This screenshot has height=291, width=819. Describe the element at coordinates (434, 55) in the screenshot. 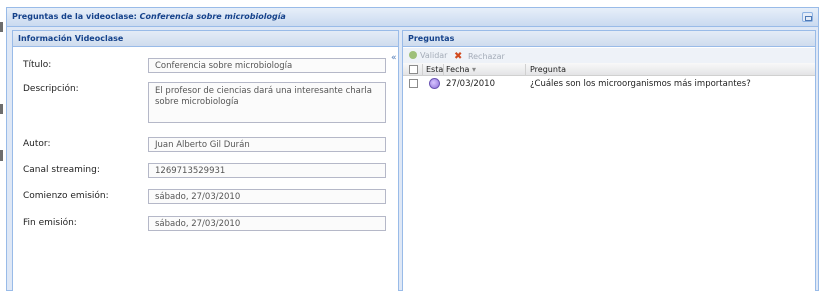

I see `validate-label: Validar` at that location.